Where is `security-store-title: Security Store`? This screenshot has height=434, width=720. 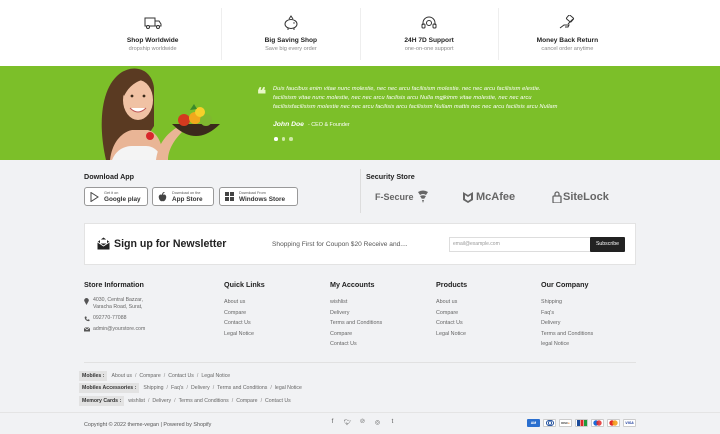
security-store-title: Security Store is located at coordinates (390, 176).